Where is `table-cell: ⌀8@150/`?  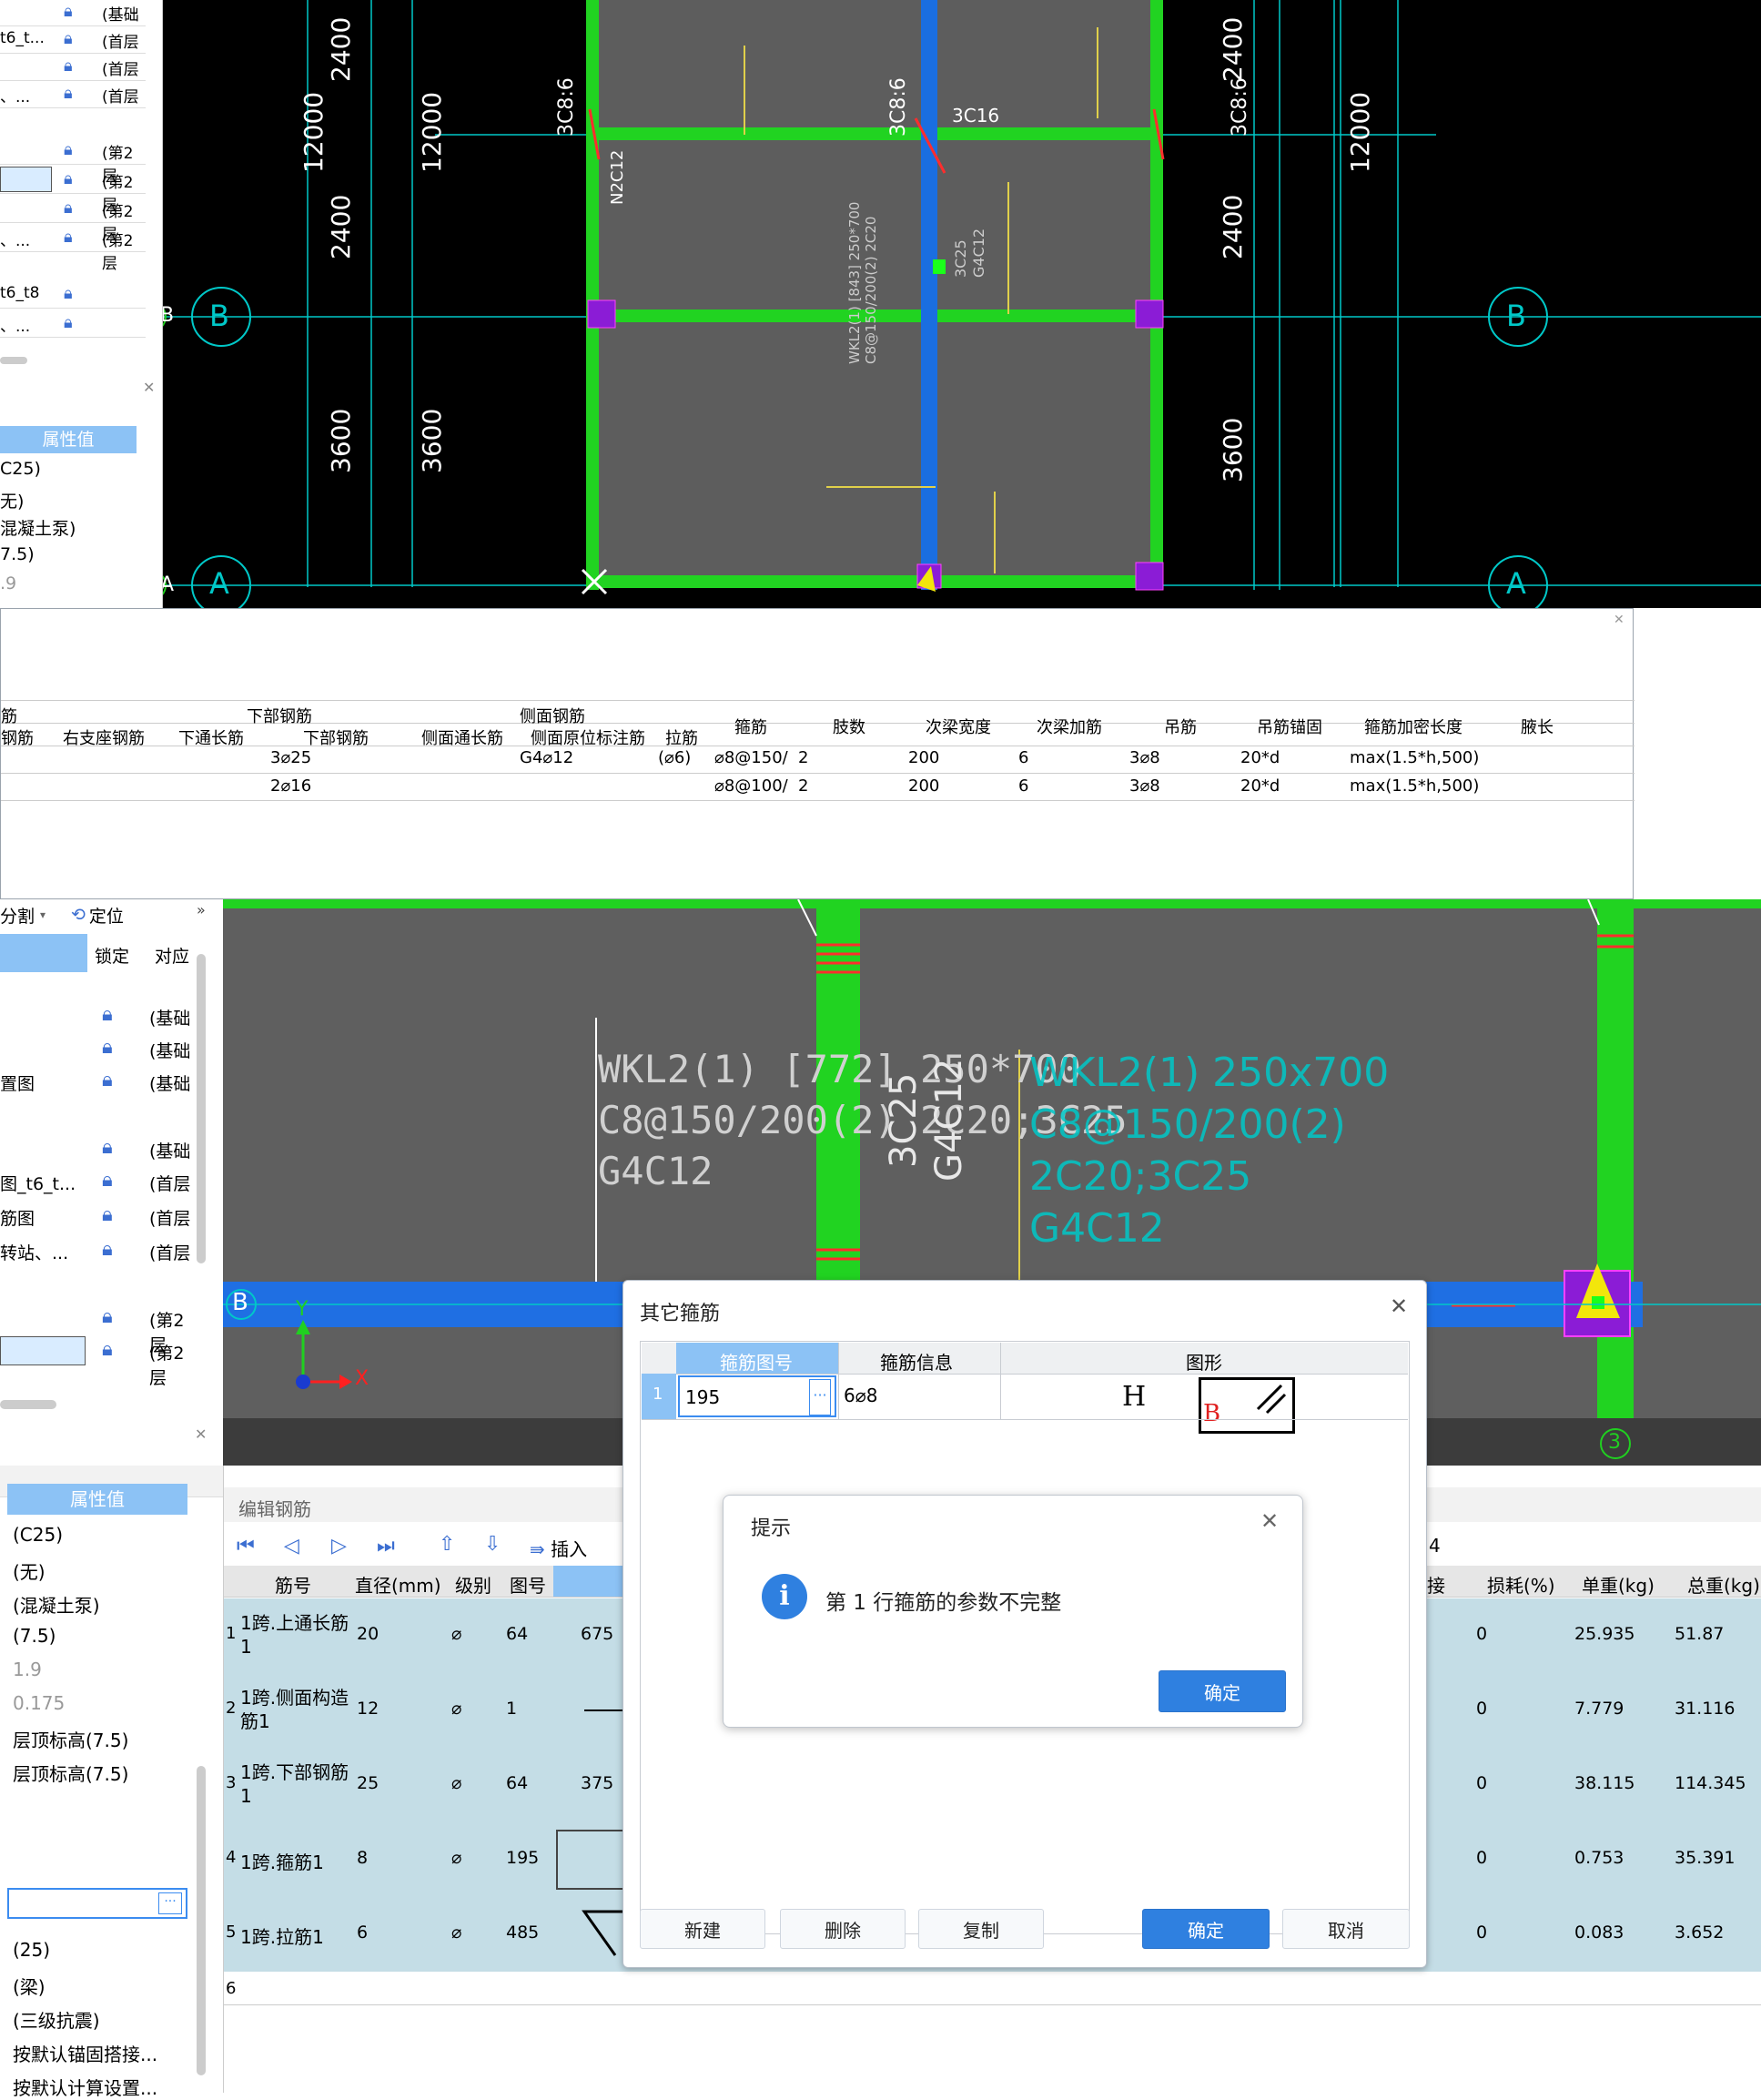 table-cell: ⌀8@150/ is located at coordinates (758, 757).